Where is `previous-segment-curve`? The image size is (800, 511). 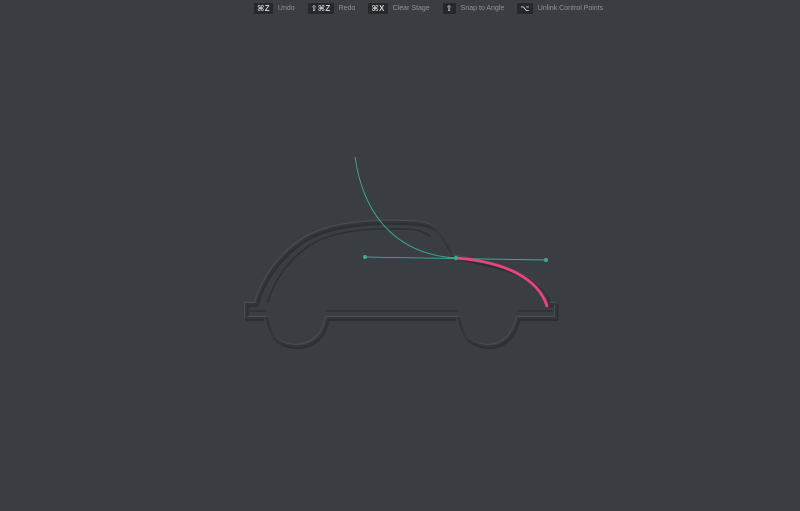
previous-segment-curve is located at coordinates (405, 207).